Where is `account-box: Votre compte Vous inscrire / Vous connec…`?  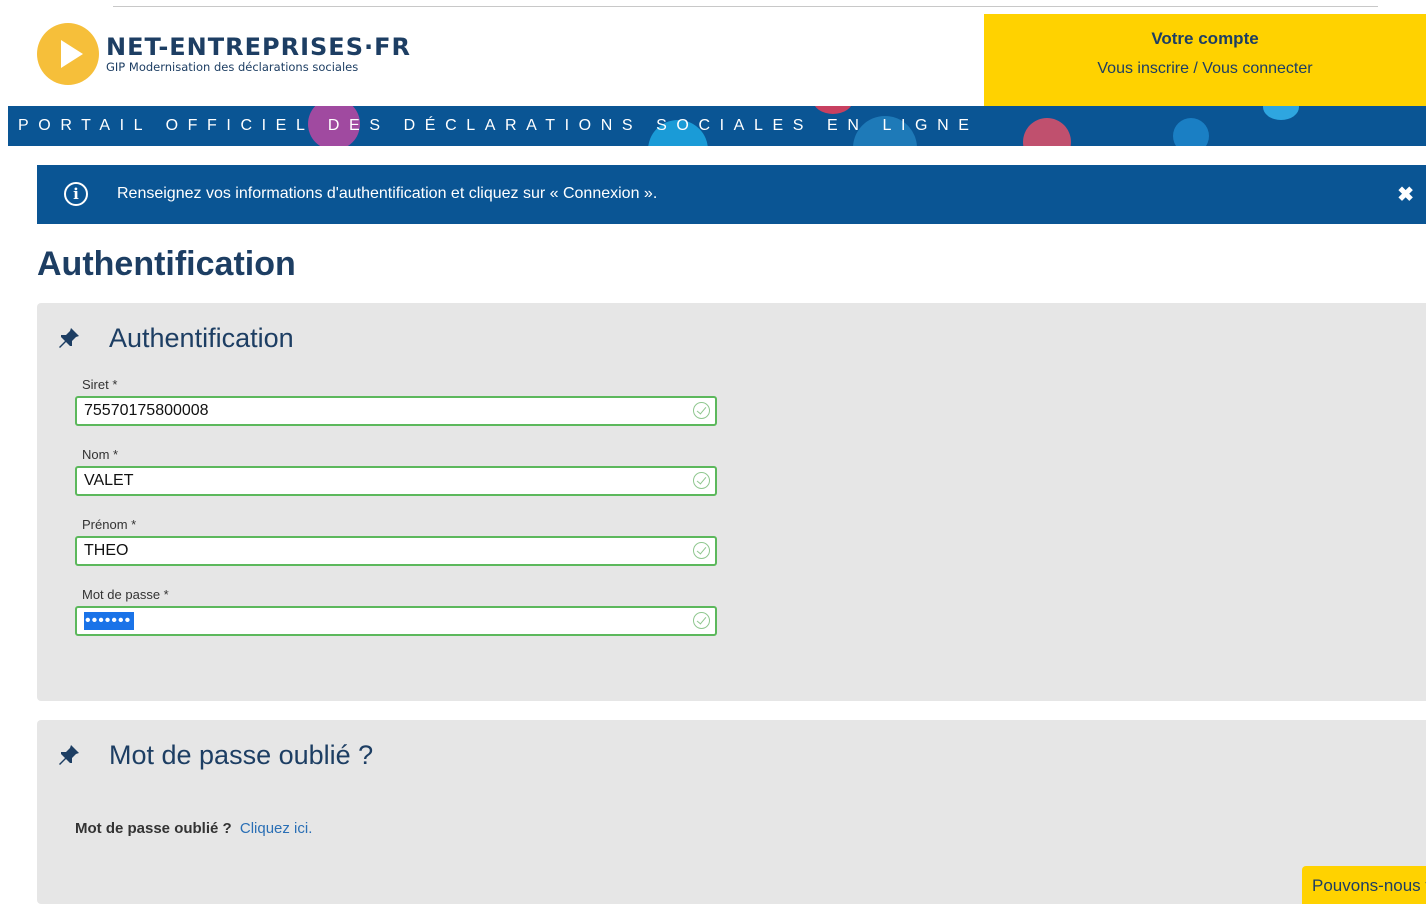 account-box: Votre compte Vous inscrire / Vous connec… is located at coordinates (1205, 60).